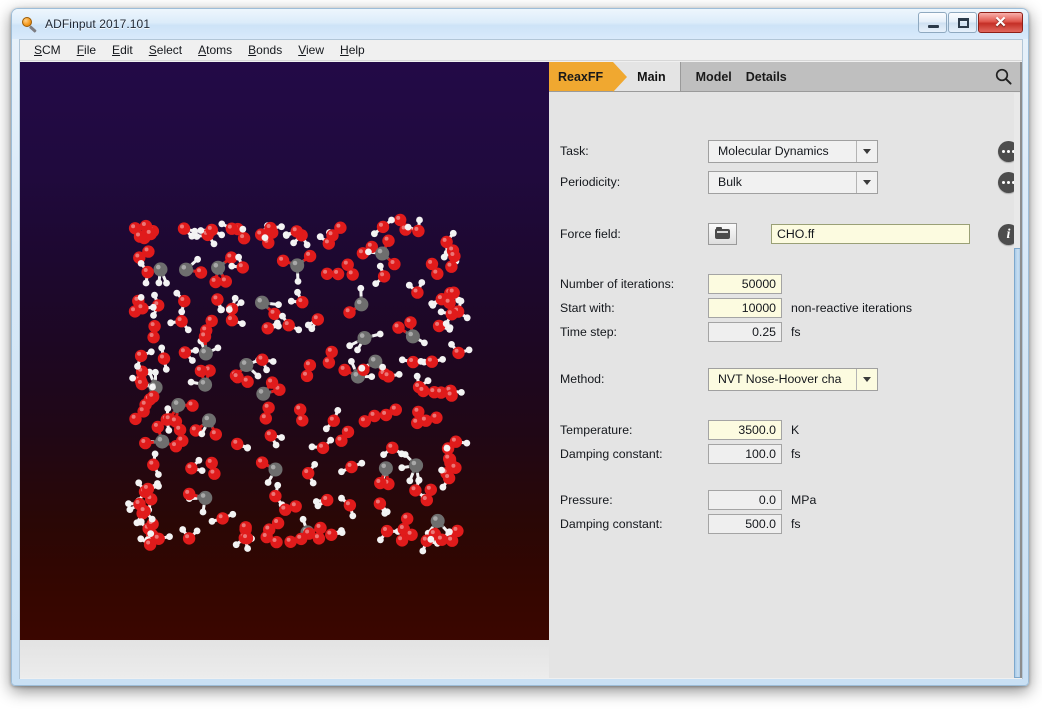 Image resolution: width=1042 pixels, height=709 pixels. What do you see at coordinates (730, 182) in the screenshot?
I see `periodicity-value: Bulk` at bounding box center [730, 182].